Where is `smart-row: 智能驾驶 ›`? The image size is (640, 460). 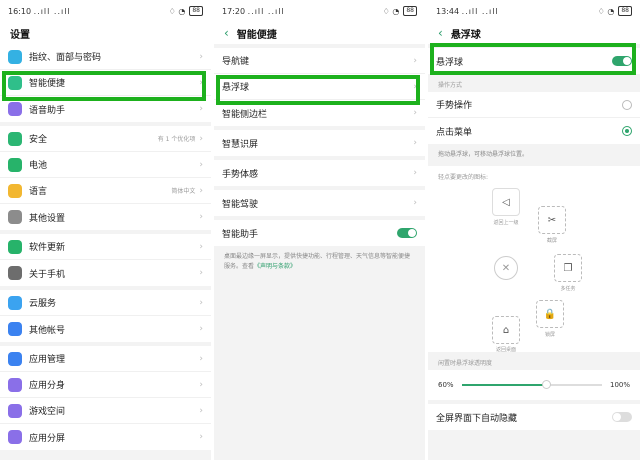 smart-row: 智能驾驶 › is located at coordinates (319, 203).